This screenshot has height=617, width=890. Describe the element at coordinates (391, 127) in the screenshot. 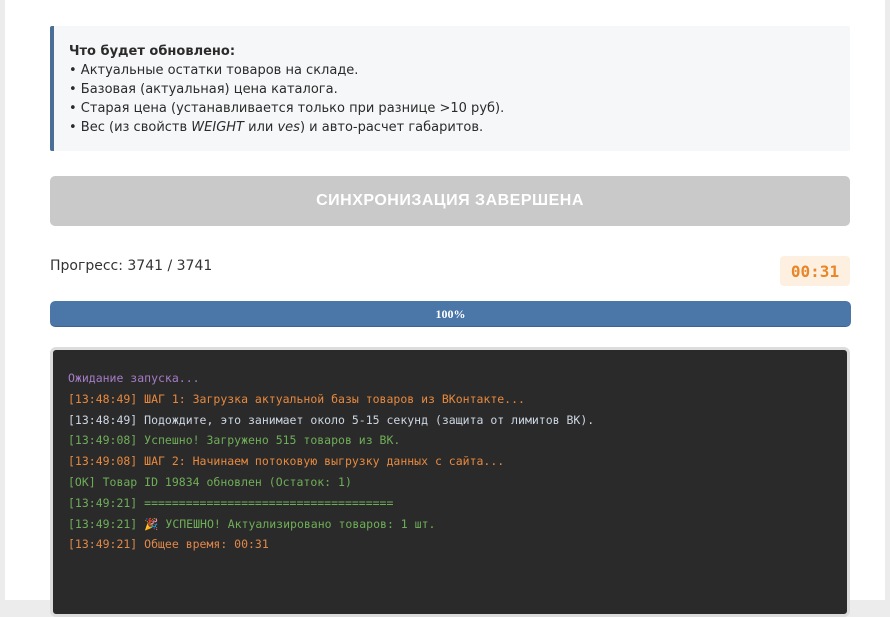

I see `update-info-item-text: ) и авто-расчет габаритов.` at that location.